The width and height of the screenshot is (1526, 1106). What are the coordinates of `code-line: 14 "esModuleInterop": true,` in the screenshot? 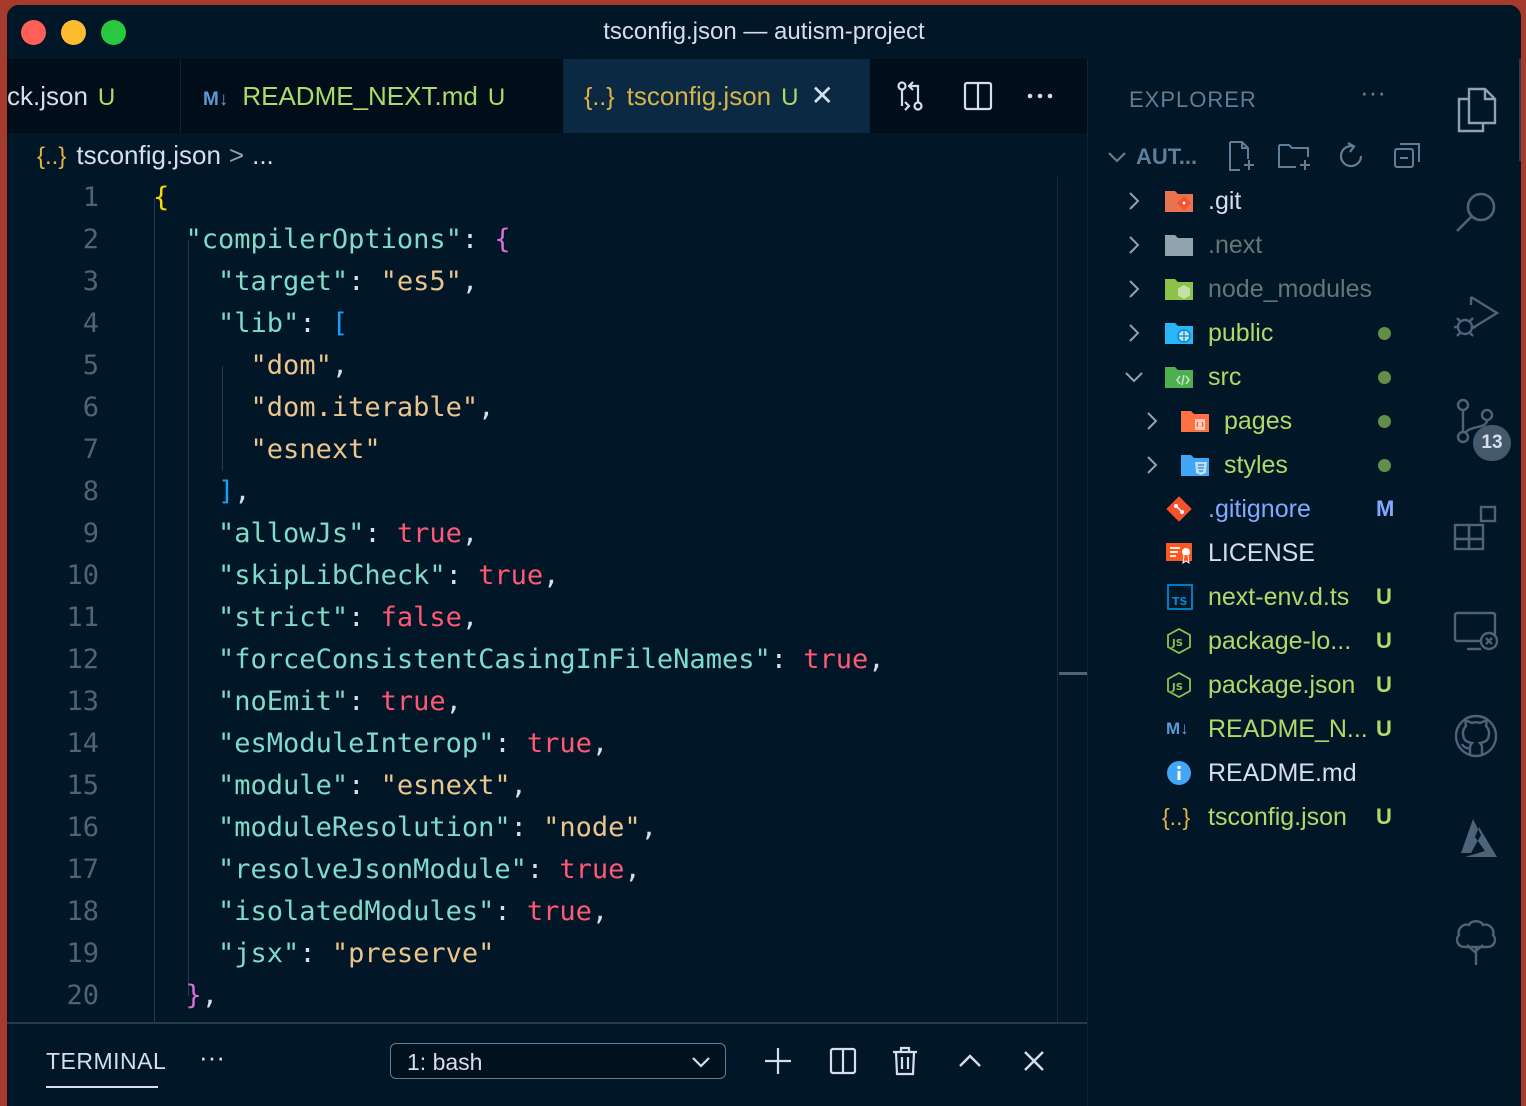 It's located at (547, 744).